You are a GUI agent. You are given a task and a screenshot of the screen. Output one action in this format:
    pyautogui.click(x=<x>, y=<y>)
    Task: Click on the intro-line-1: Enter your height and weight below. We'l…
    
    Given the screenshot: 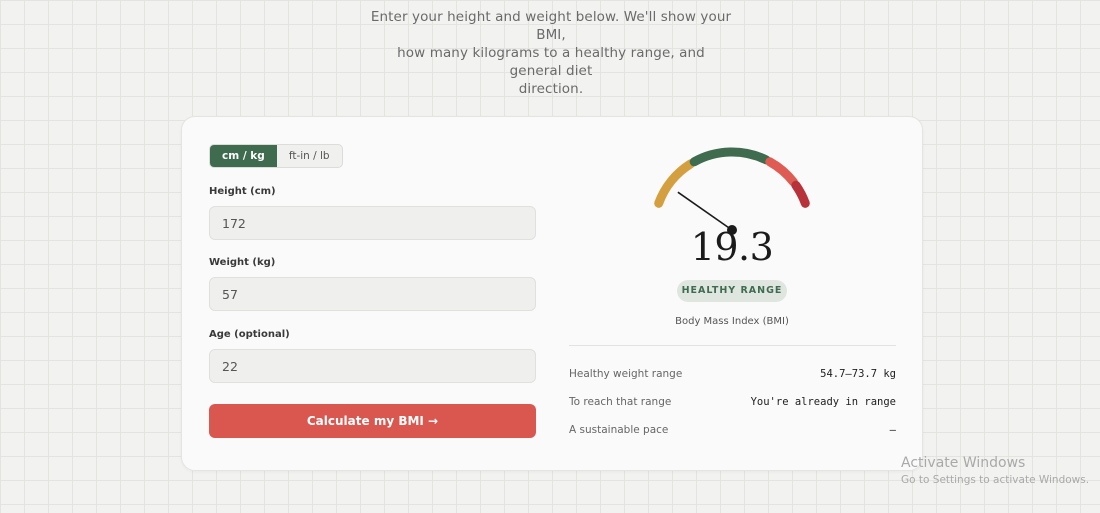 What is the action you would take?
    pyautogui.click(x=551, y=26)
    